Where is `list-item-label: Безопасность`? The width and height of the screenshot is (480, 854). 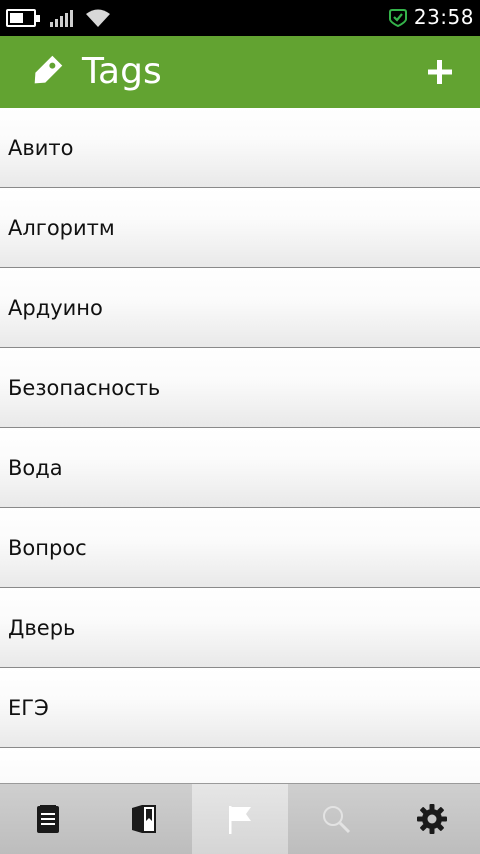 list-item-label: Безопасность is located at coordinates (84, 388).